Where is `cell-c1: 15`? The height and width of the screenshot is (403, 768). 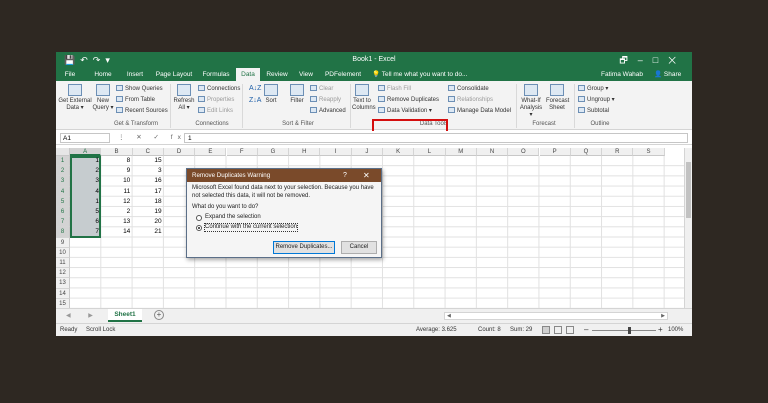
cell-c1: 15 is located at coordinates (147, 161).